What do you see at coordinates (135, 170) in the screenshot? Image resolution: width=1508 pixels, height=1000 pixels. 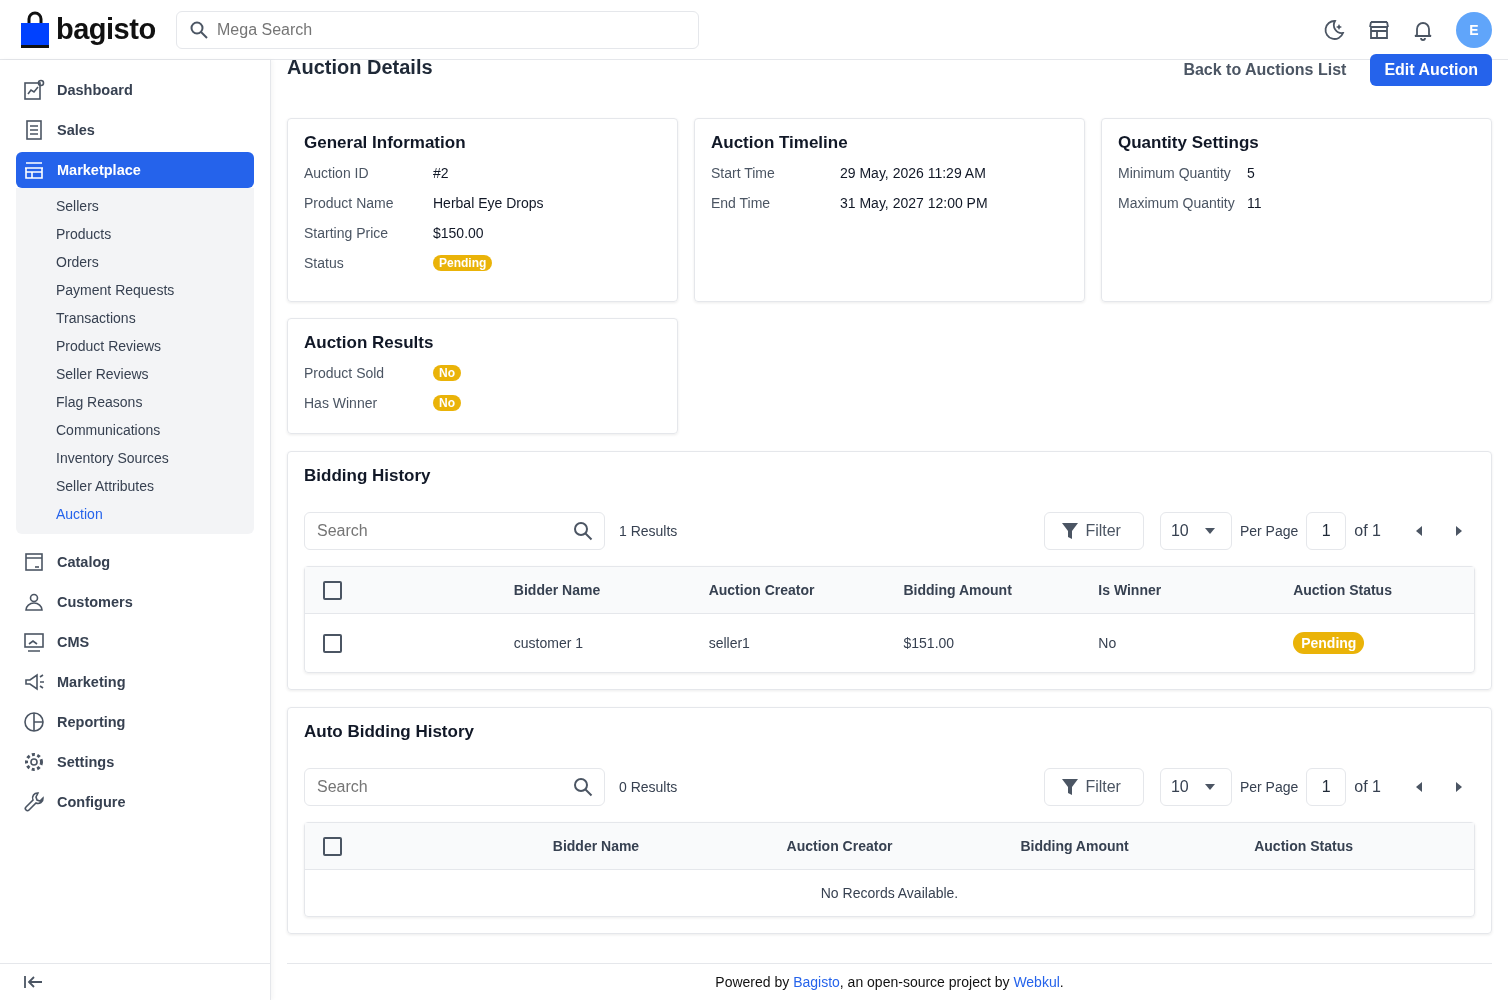 I see `sidebar-item: Marketplace` at bounding box center [135, 170].